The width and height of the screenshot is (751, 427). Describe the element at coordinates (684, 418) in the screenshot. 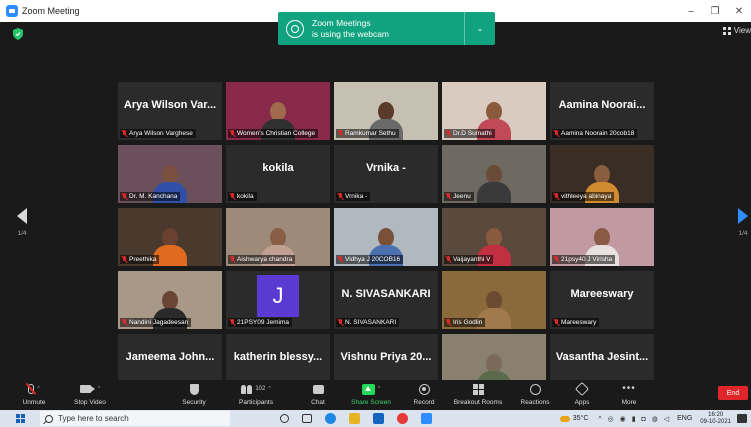

I see `language-indicator: ENG` at that location.